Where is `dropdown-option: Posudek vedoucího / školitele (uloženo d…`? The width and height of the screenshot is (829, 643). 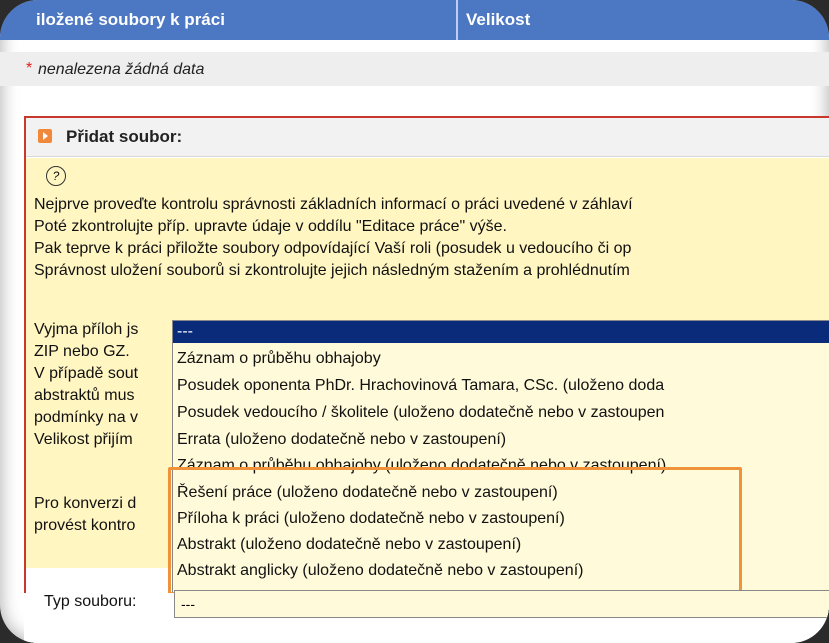 dropdown-option: Posudek vedoucího / školitele (uloženo d… is located at coordinates (420, 413).